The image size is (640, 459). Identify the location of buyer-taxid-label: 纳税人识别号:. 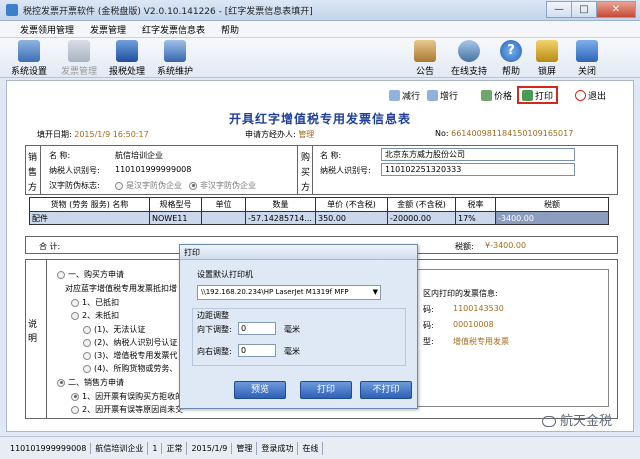
(345, 170).